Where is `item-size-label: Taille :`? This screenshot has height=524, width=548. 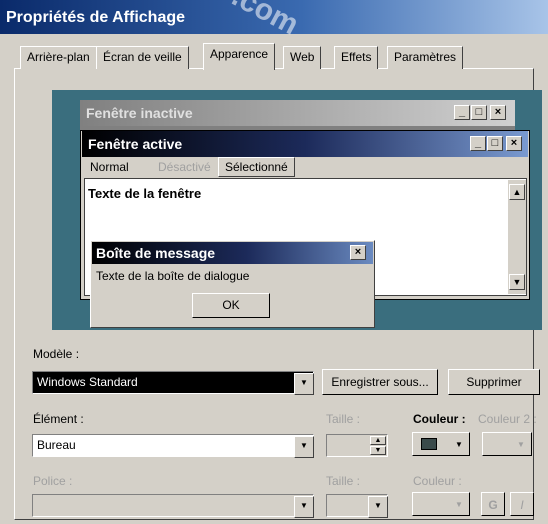
item-size-label: Taille : is located at coordinates (343, 419).